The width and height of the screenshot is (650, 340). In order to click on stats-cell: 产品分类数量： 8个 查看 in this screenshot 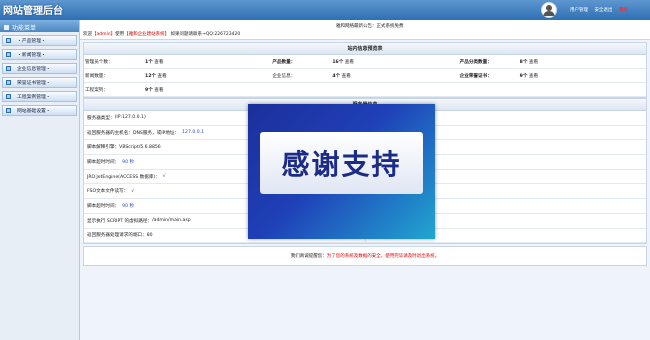, I will do `click(552, 62)`.